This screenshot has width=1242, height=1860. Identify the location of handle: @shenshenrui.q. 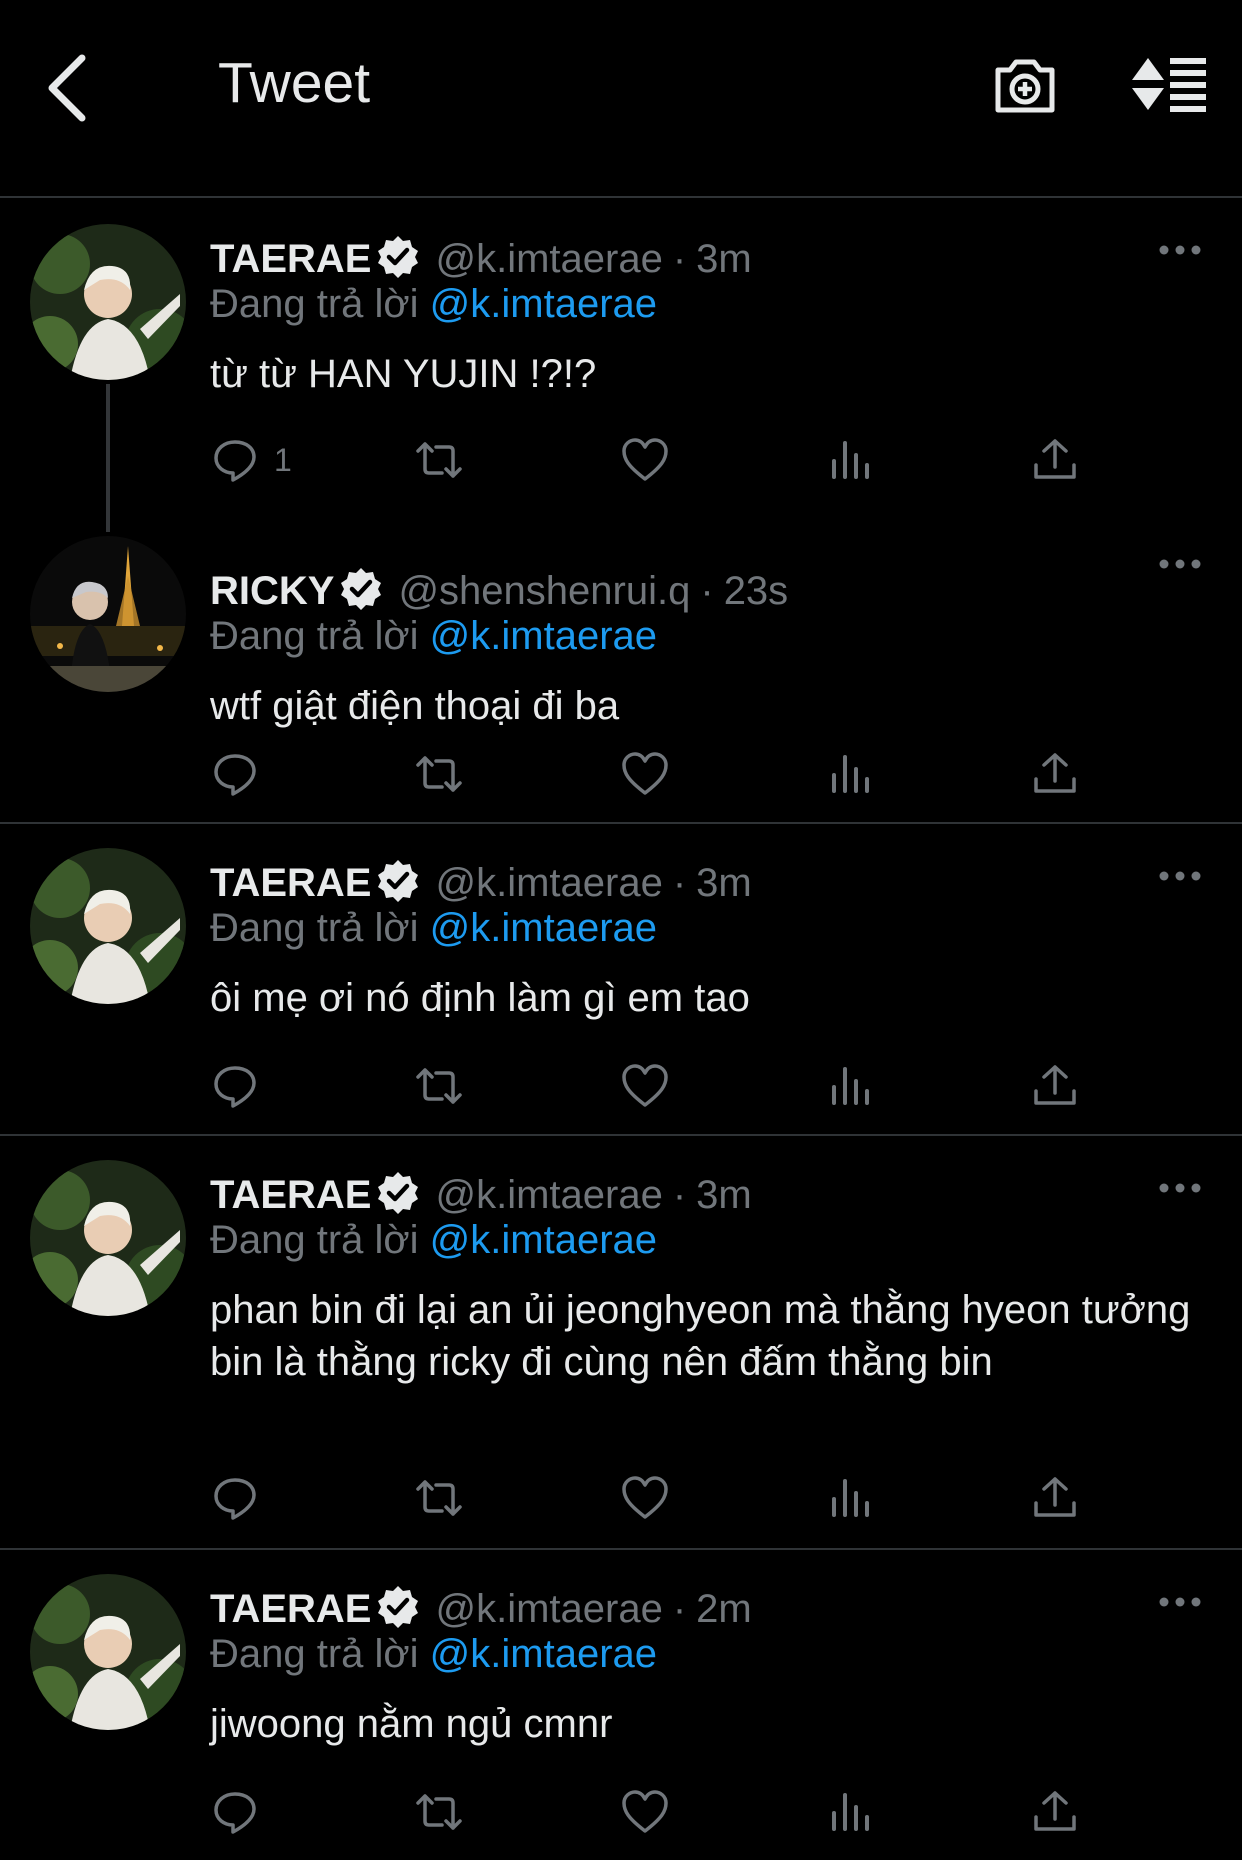
(544, 591).